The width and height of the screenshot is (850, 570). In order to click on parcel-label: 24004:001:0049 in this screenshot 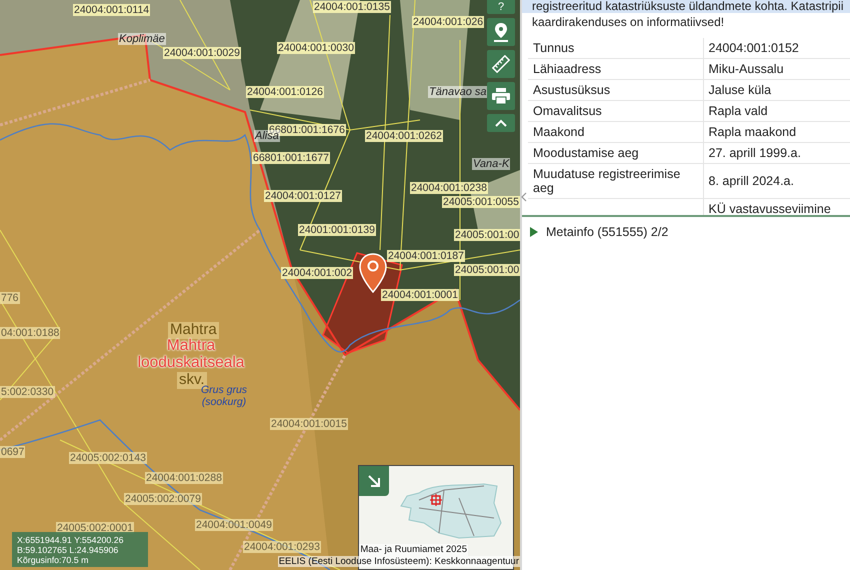, I will do `click(234, 525)`.